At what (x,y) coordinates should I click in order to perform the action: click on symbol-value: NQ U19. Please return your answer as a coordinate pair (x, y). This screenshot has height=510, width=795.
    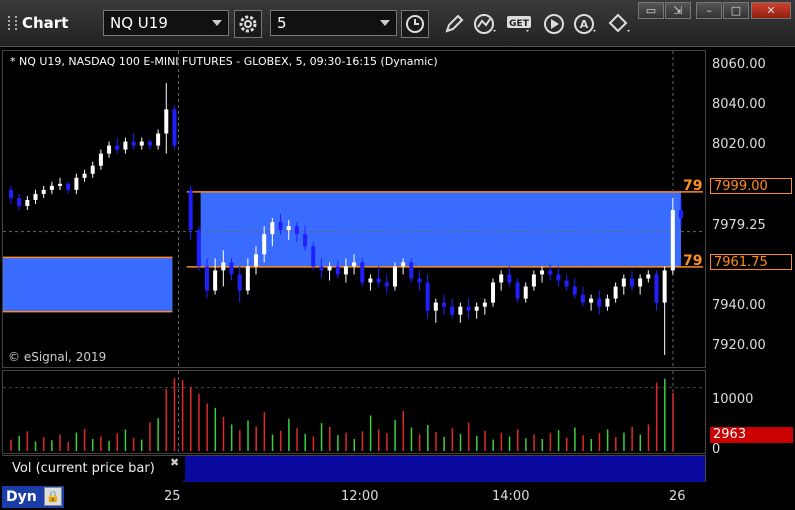
    Looking at the image, I should click on (139, 23).